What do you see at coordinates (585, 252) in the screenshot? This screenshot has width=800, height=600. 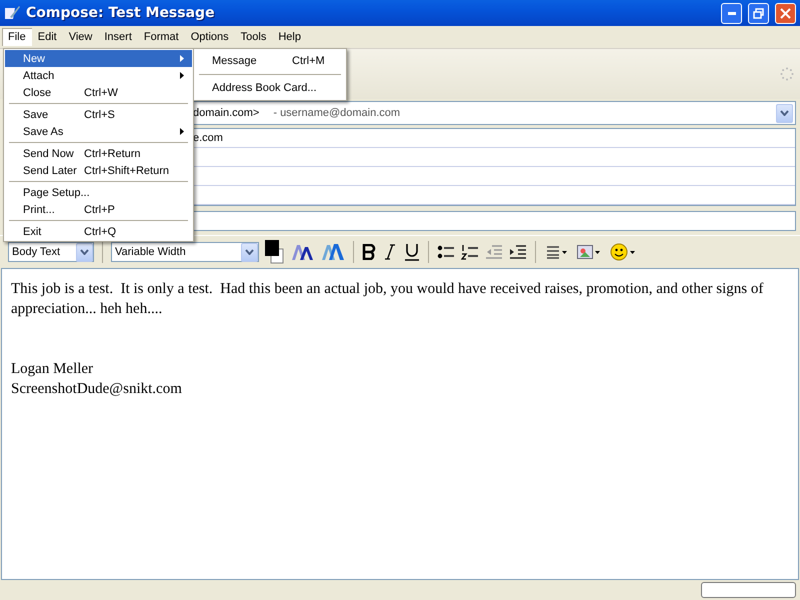 I see `image-icon` at bounding box center [585, 252].